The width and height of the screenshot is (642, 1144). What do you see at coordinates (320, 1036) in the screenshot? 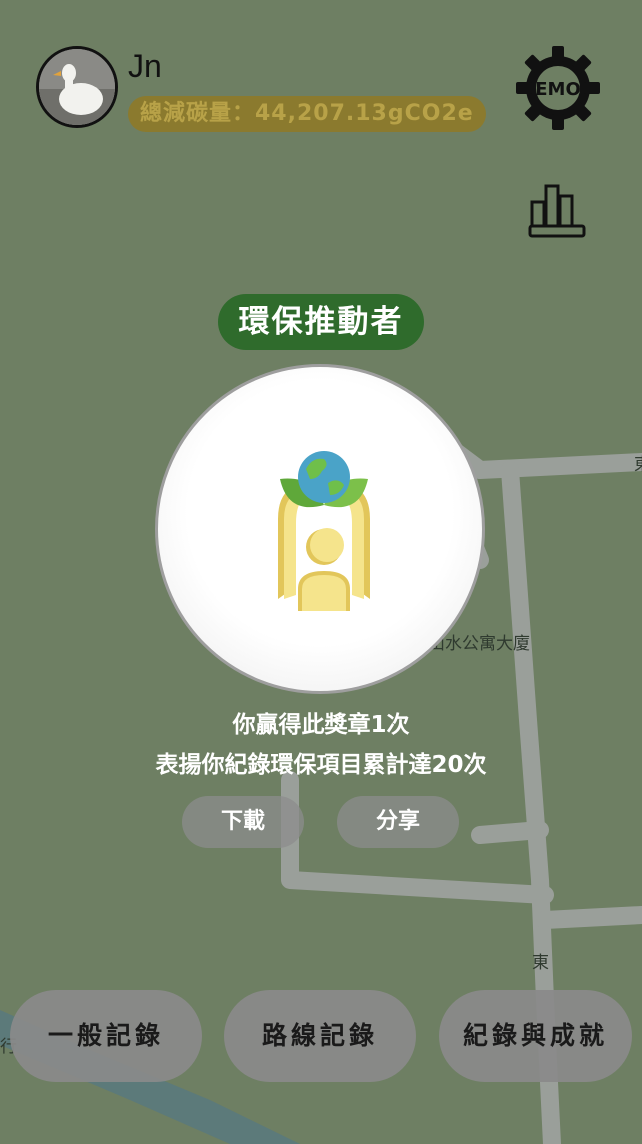
I see `route-record-button: 路線記錄` at bounding box center [320, 1036].